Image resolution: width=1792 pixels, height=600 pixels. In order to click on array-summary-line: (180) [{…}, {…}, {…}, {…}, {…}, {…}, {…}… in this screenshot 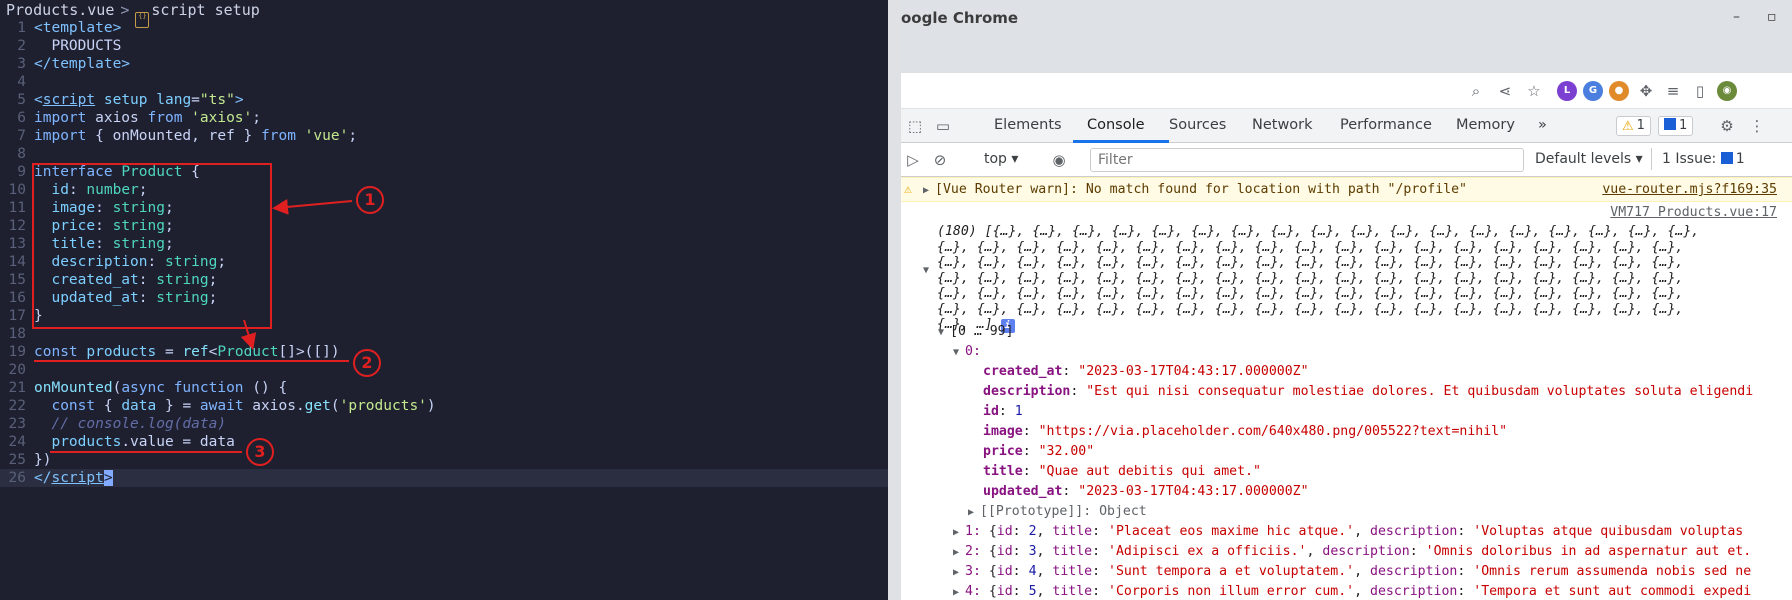, I will do `click(1318, 231)`.